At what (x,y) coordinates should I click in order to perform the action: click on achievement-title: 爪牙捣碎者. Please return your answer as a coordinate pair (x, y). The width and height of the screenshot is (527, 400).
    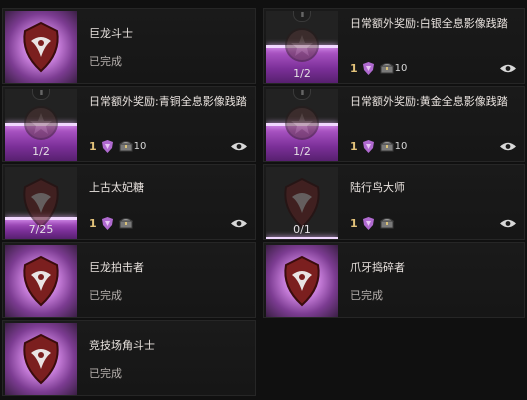
    Looking at the image, I should click on (377, 267).